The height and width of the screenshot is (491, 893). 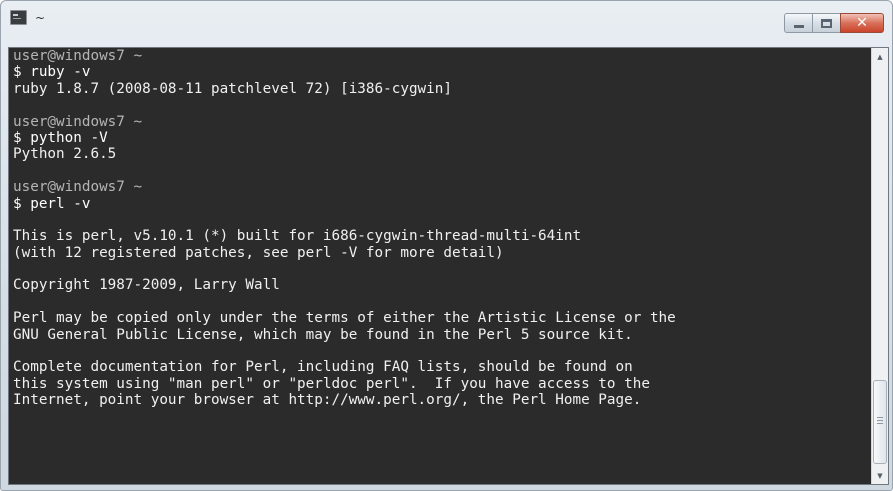 I want to click on scroll-up-icon: ▲, so click(x=880, y=56).